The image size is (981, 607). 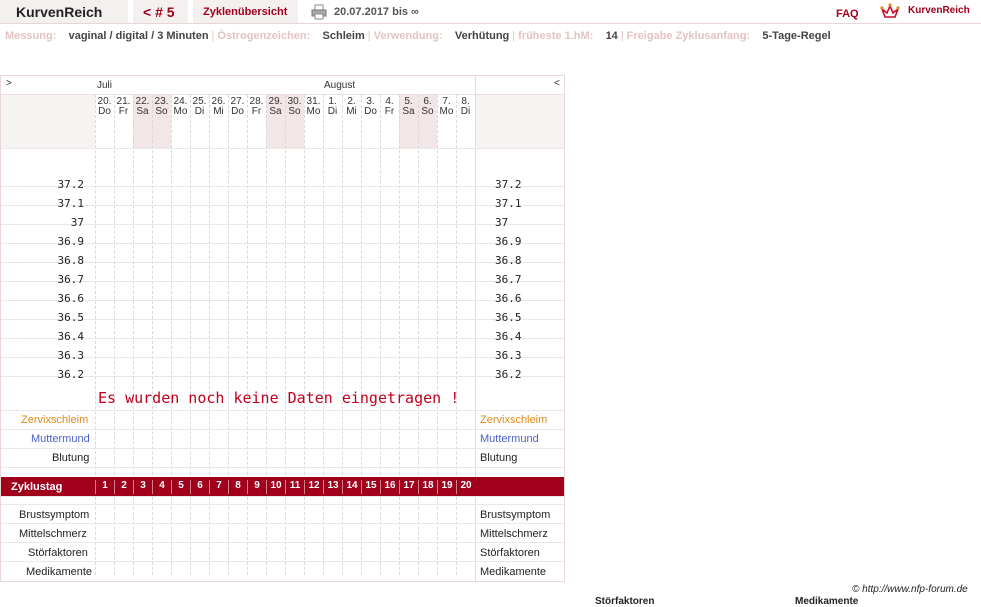 I want to click on temp-label-left: 36.5, so click(x=71, y=317).